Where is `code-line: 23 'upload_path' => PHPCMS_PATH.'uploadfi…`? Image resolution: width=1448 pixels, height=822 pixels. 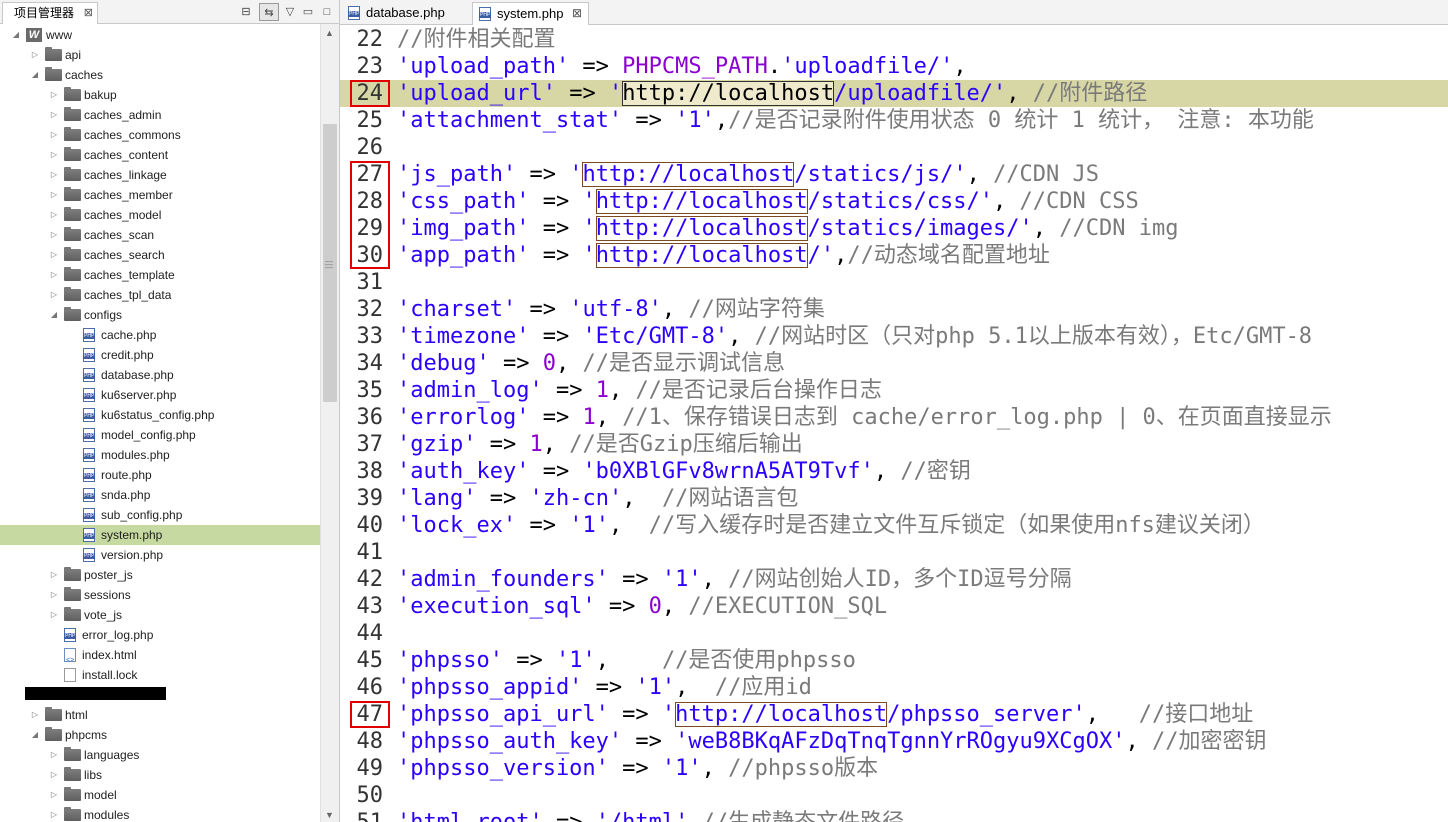
code-line: 23 'upload_path' => PHPCMS_PATH.'uploadfi… is located at coordinates (894, 66).